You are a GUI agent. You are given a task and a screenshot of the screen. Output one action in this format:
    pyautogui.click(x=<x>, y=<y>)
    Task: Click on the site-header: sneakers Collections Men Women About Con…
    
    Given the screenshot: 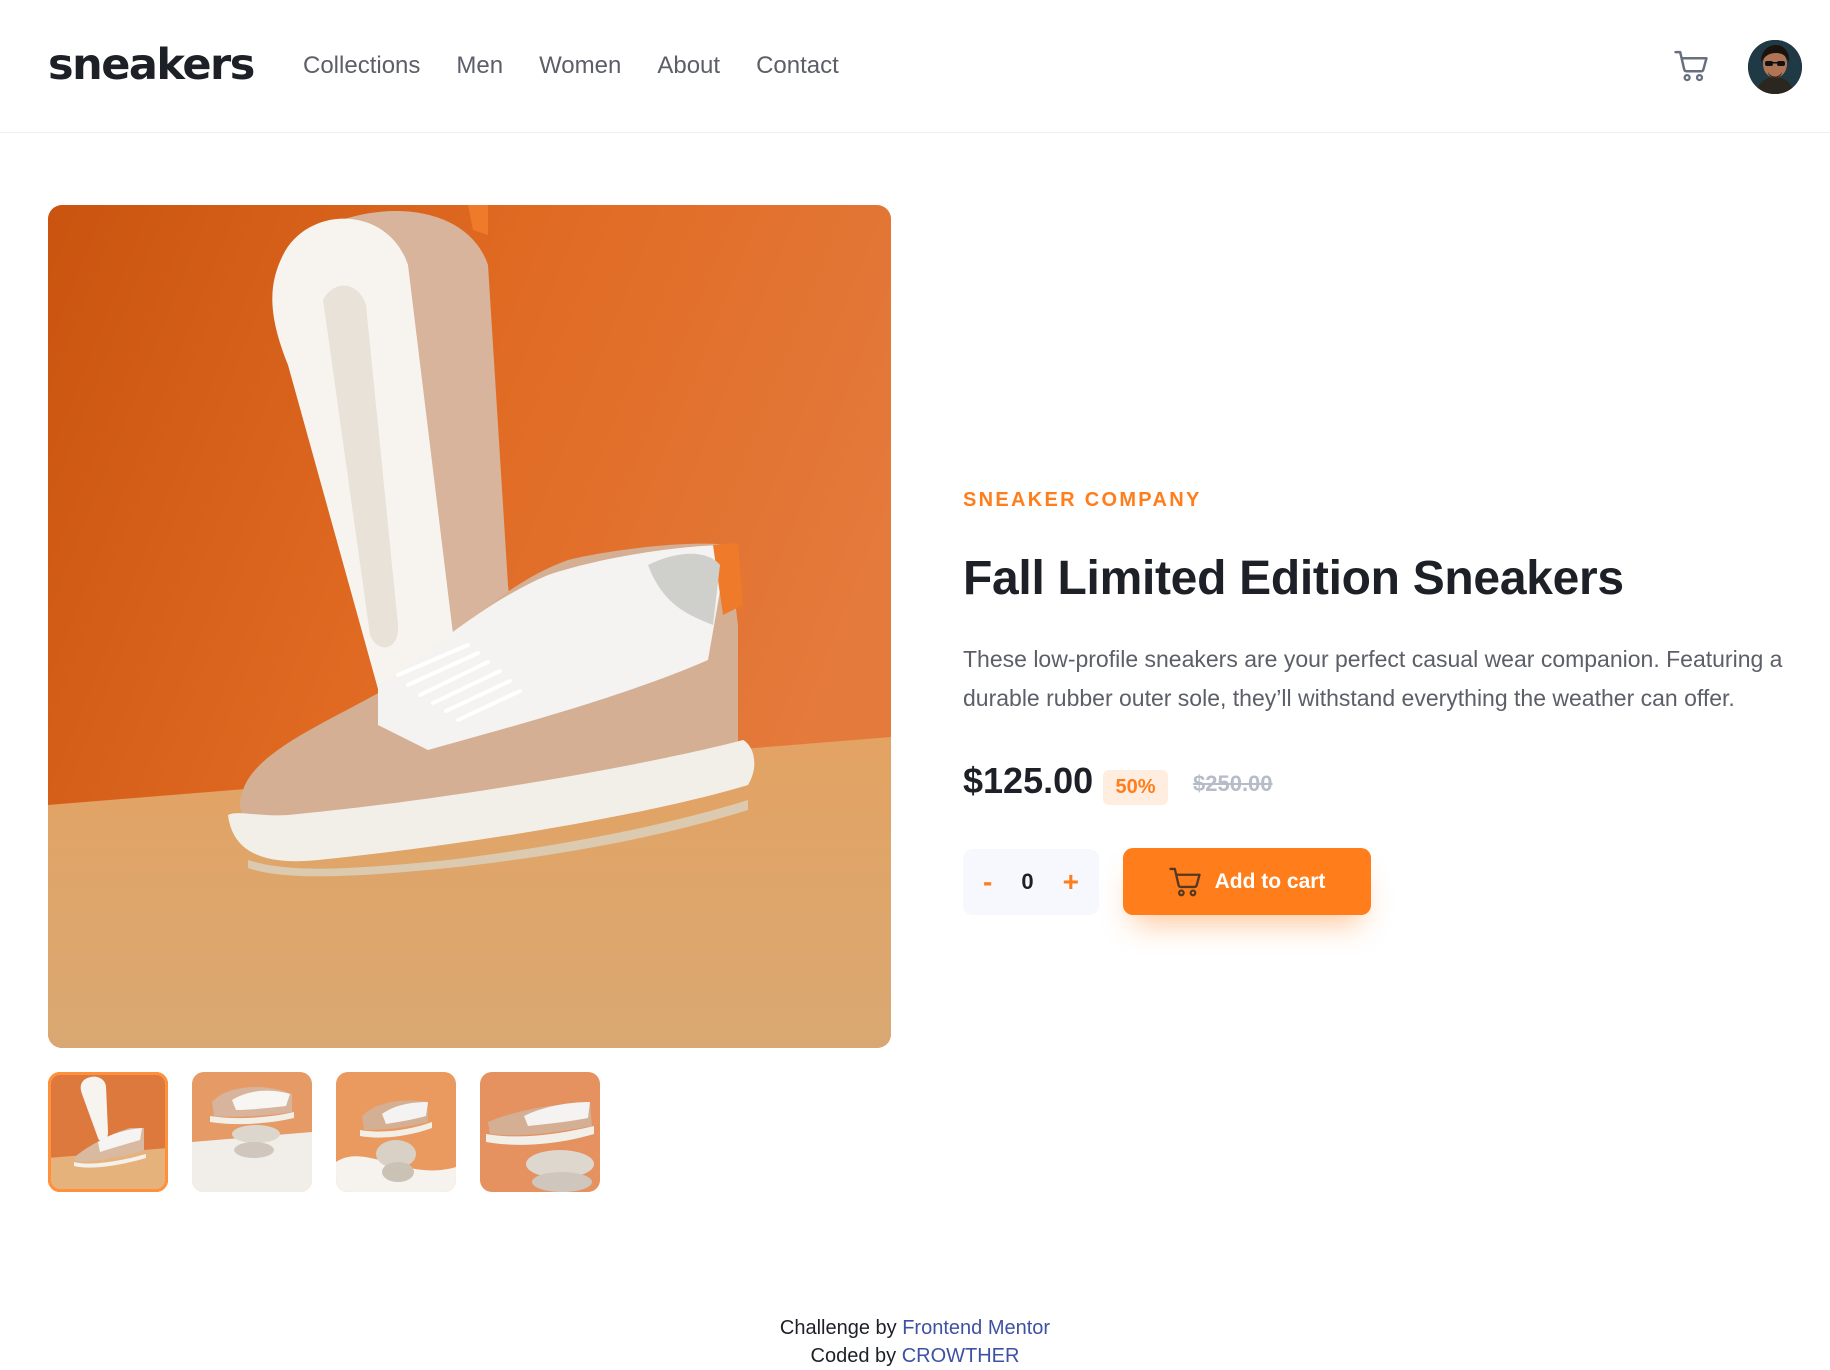 What is the action you would take?
    pyautogui.click(x=915, y=66)
    